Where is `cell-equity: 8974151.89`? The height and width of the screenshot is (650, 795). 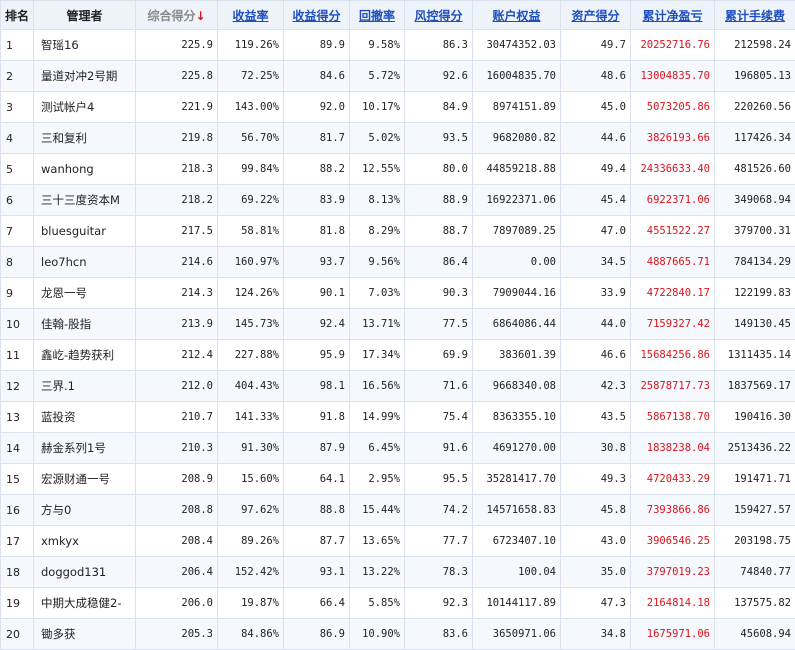
cell-equity: 8974151.89 is located at coordinates (517, 107).